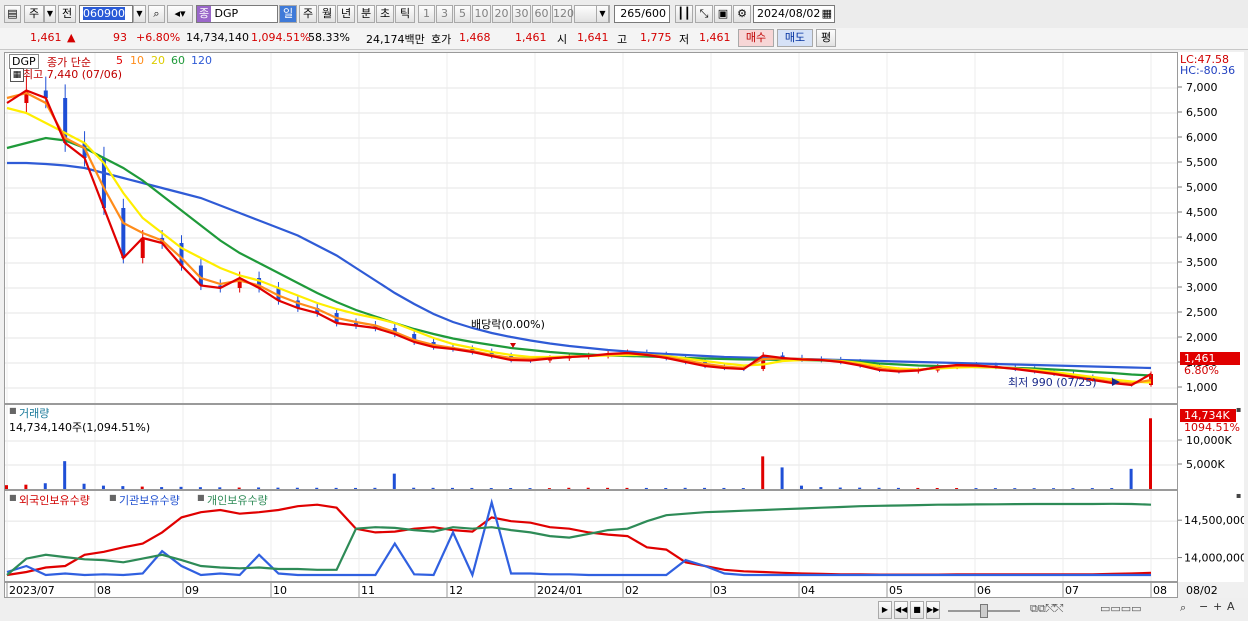 The height and width of the screenshot is (621, 1248). I want to click on hc-label: HC:-80.36, so click(1208, 70).